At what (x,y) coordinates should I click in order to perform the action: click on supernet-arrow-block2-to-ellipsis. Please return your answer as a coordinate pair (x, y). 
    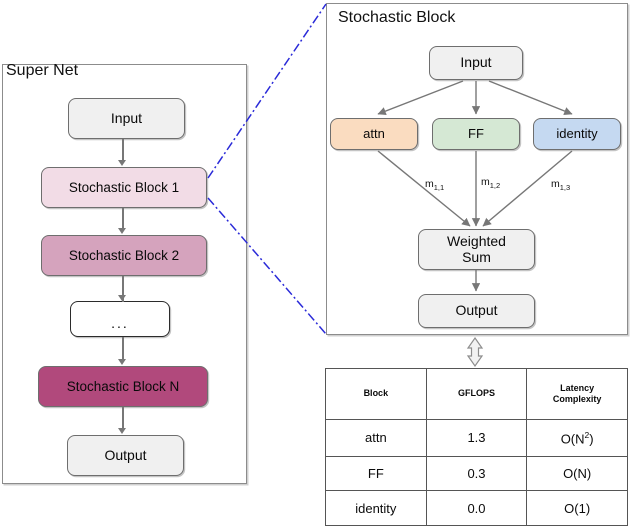
    Looking at the image, I should click on (122, 298).